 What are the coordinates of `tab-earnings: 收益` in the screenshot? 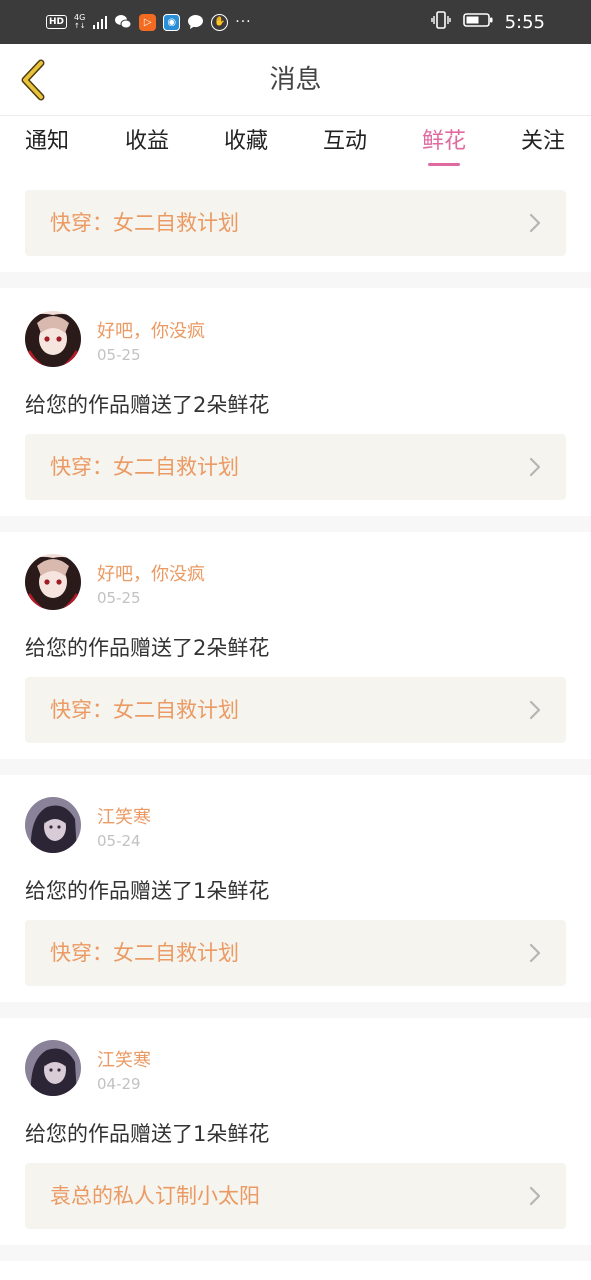 It's located at (147, 144).